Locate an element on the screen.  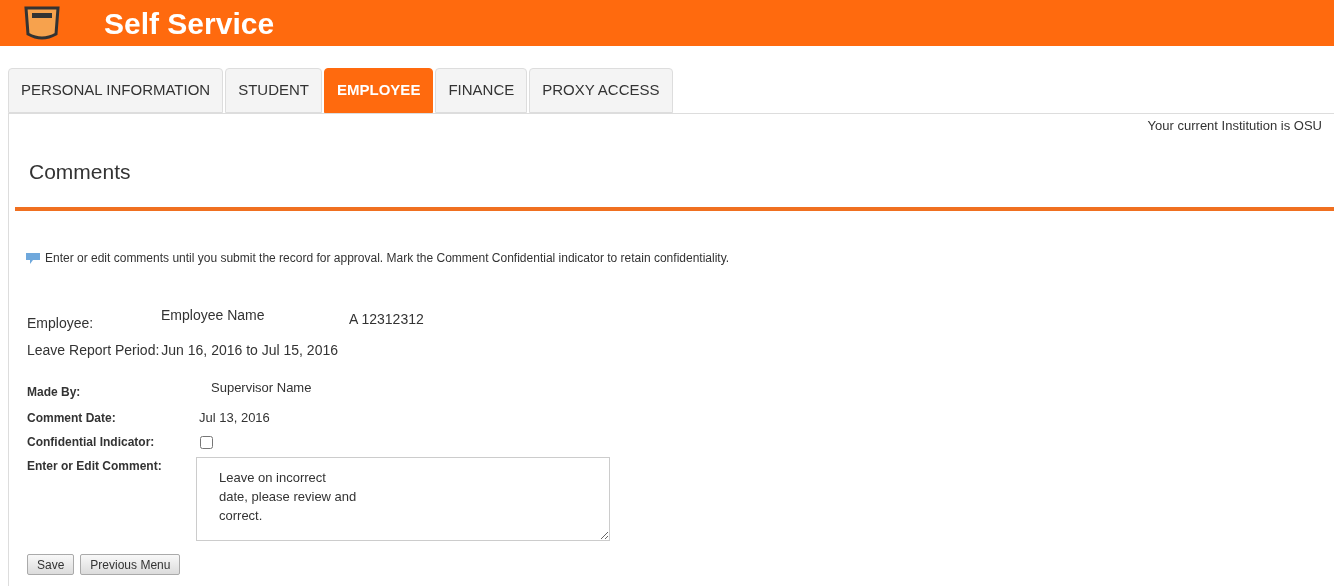
header-title: Self Service is located at coordinates (189, 23).